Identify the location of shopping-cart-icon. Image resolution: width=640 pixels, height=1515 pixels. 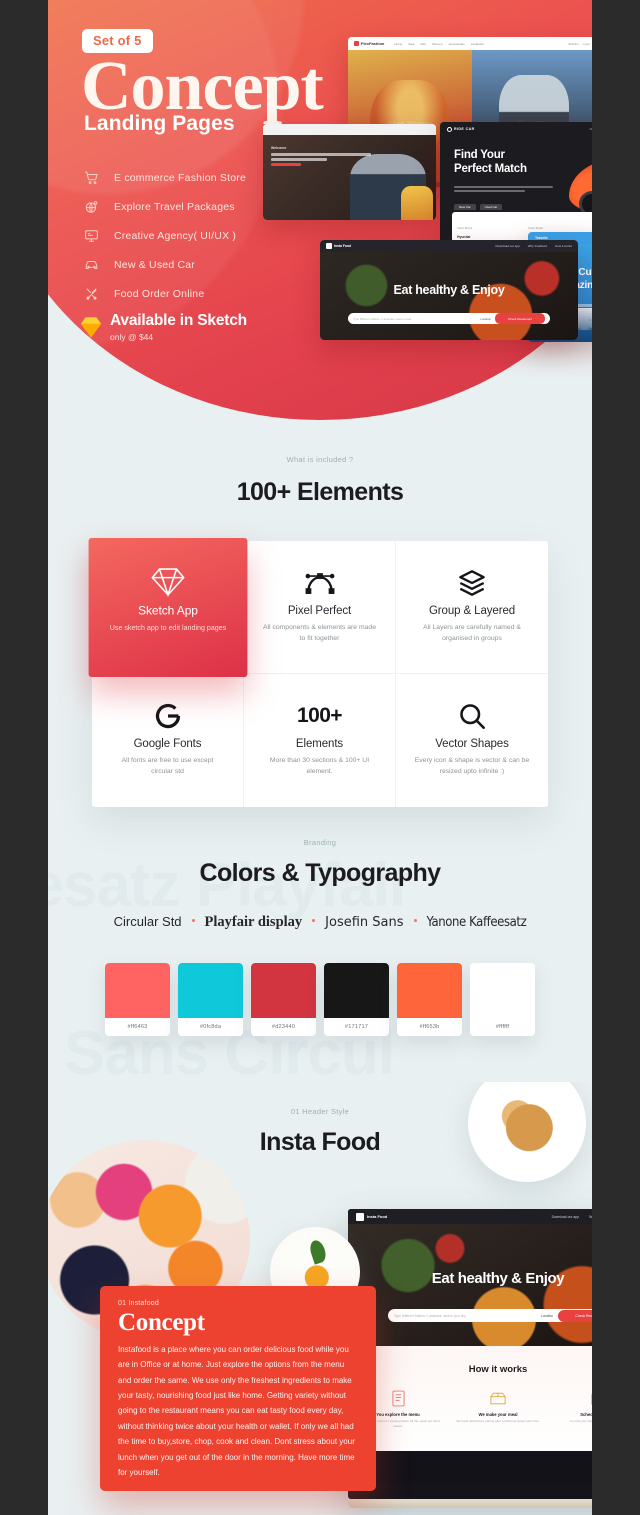
(95, 177).